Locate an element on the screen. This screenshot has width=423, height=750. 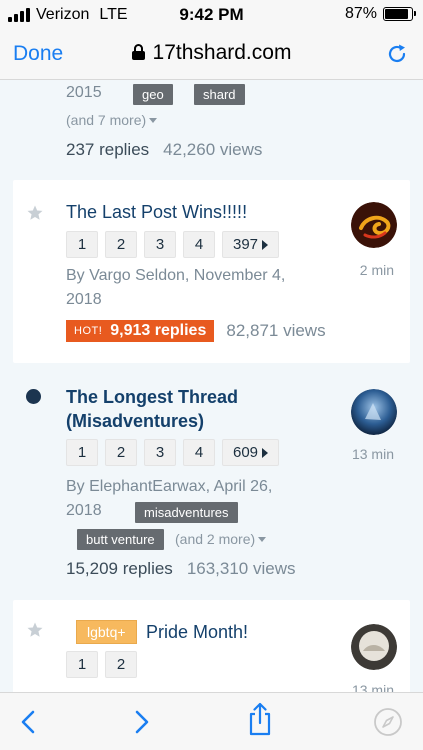
view-count: 42,260 views is located at coordinates (213, 149).